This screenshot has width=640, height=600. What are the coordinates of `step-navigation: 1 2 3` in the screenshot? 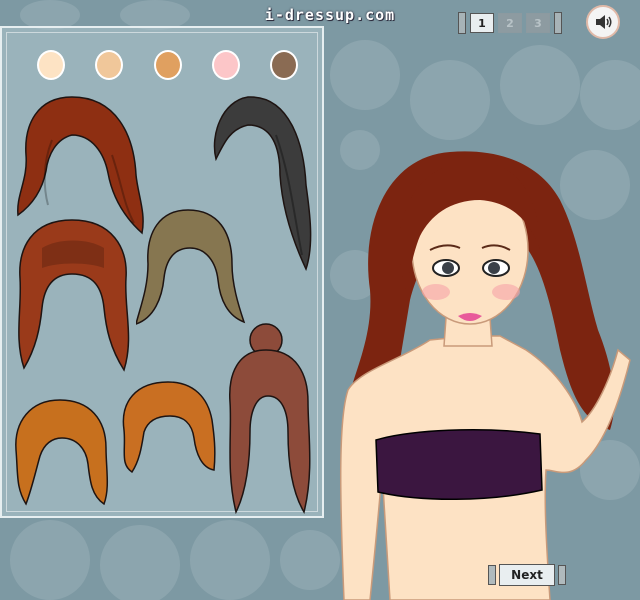 It's located at (510, 23).